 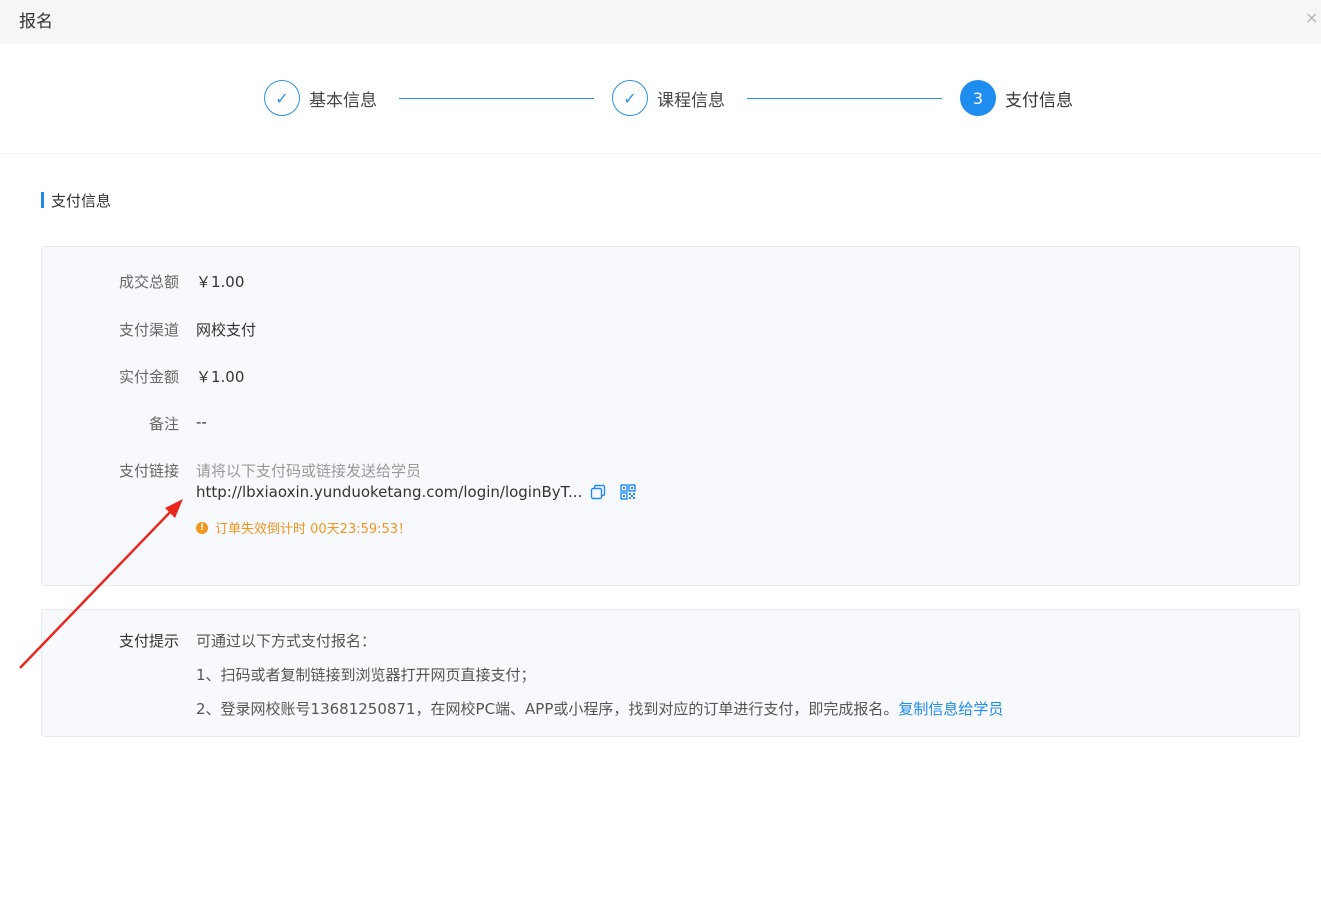 I want to click on channel-label: 支付渠道, so click(x=148, y=330).